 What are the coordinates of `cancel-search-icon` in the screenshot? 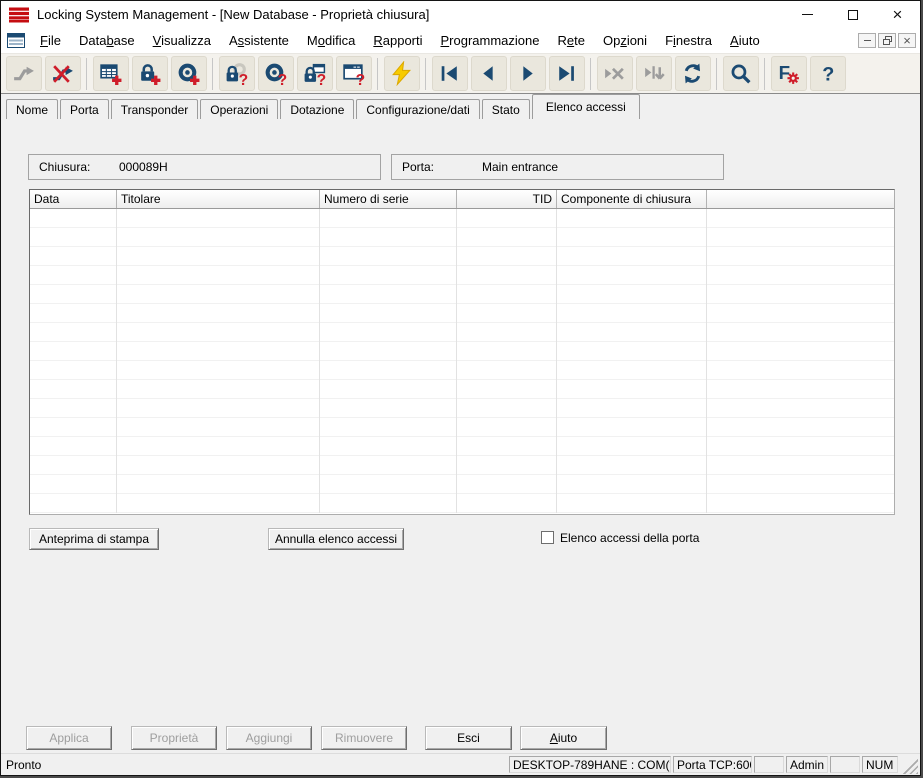 It's located at (614, 73).